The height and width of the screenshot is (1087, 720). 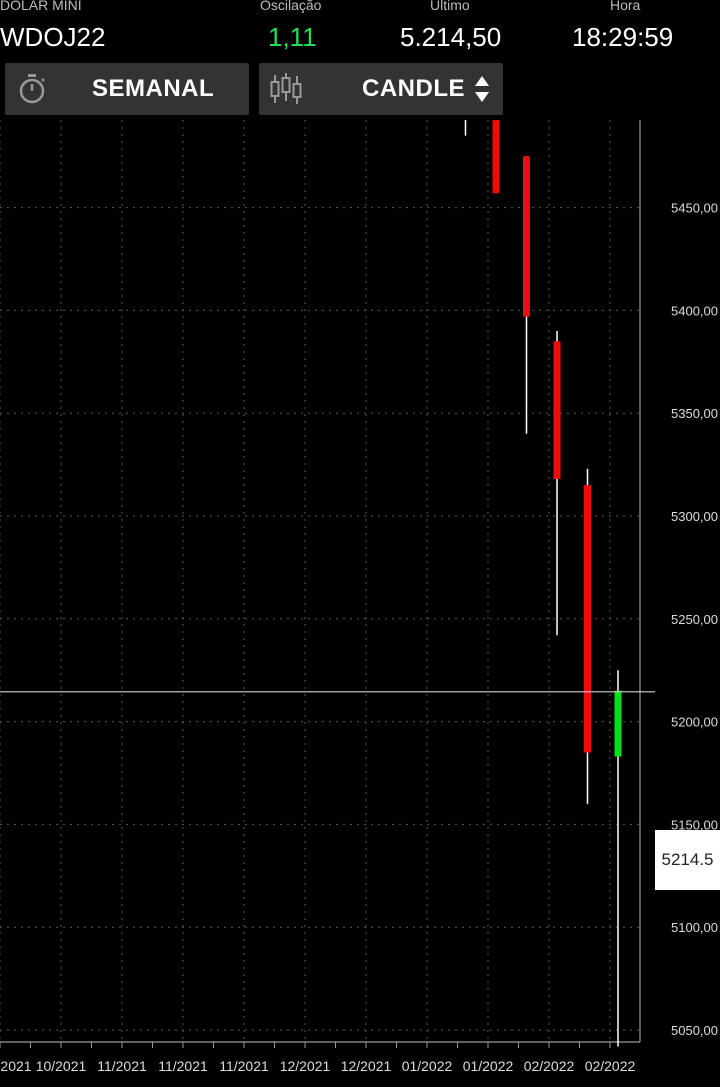 What do you see at coordinates (53, 37) in the screenshot?
I see `symbol: WDOJ22` at bounding box center [53, 37].